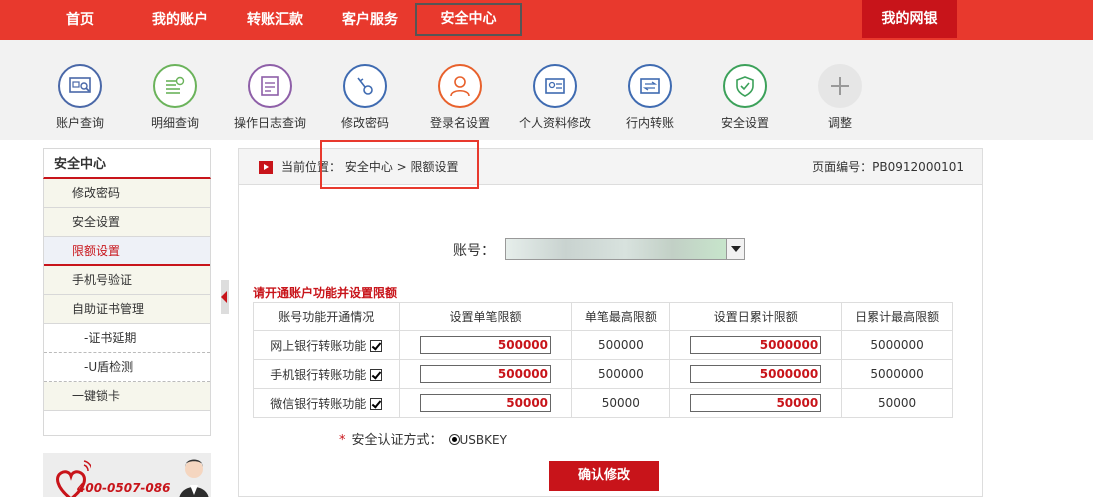 This screenshot has width=1093, height=497. I want to click on sidebar-item-ukey-check: -U盾检测, so click(127, 367).